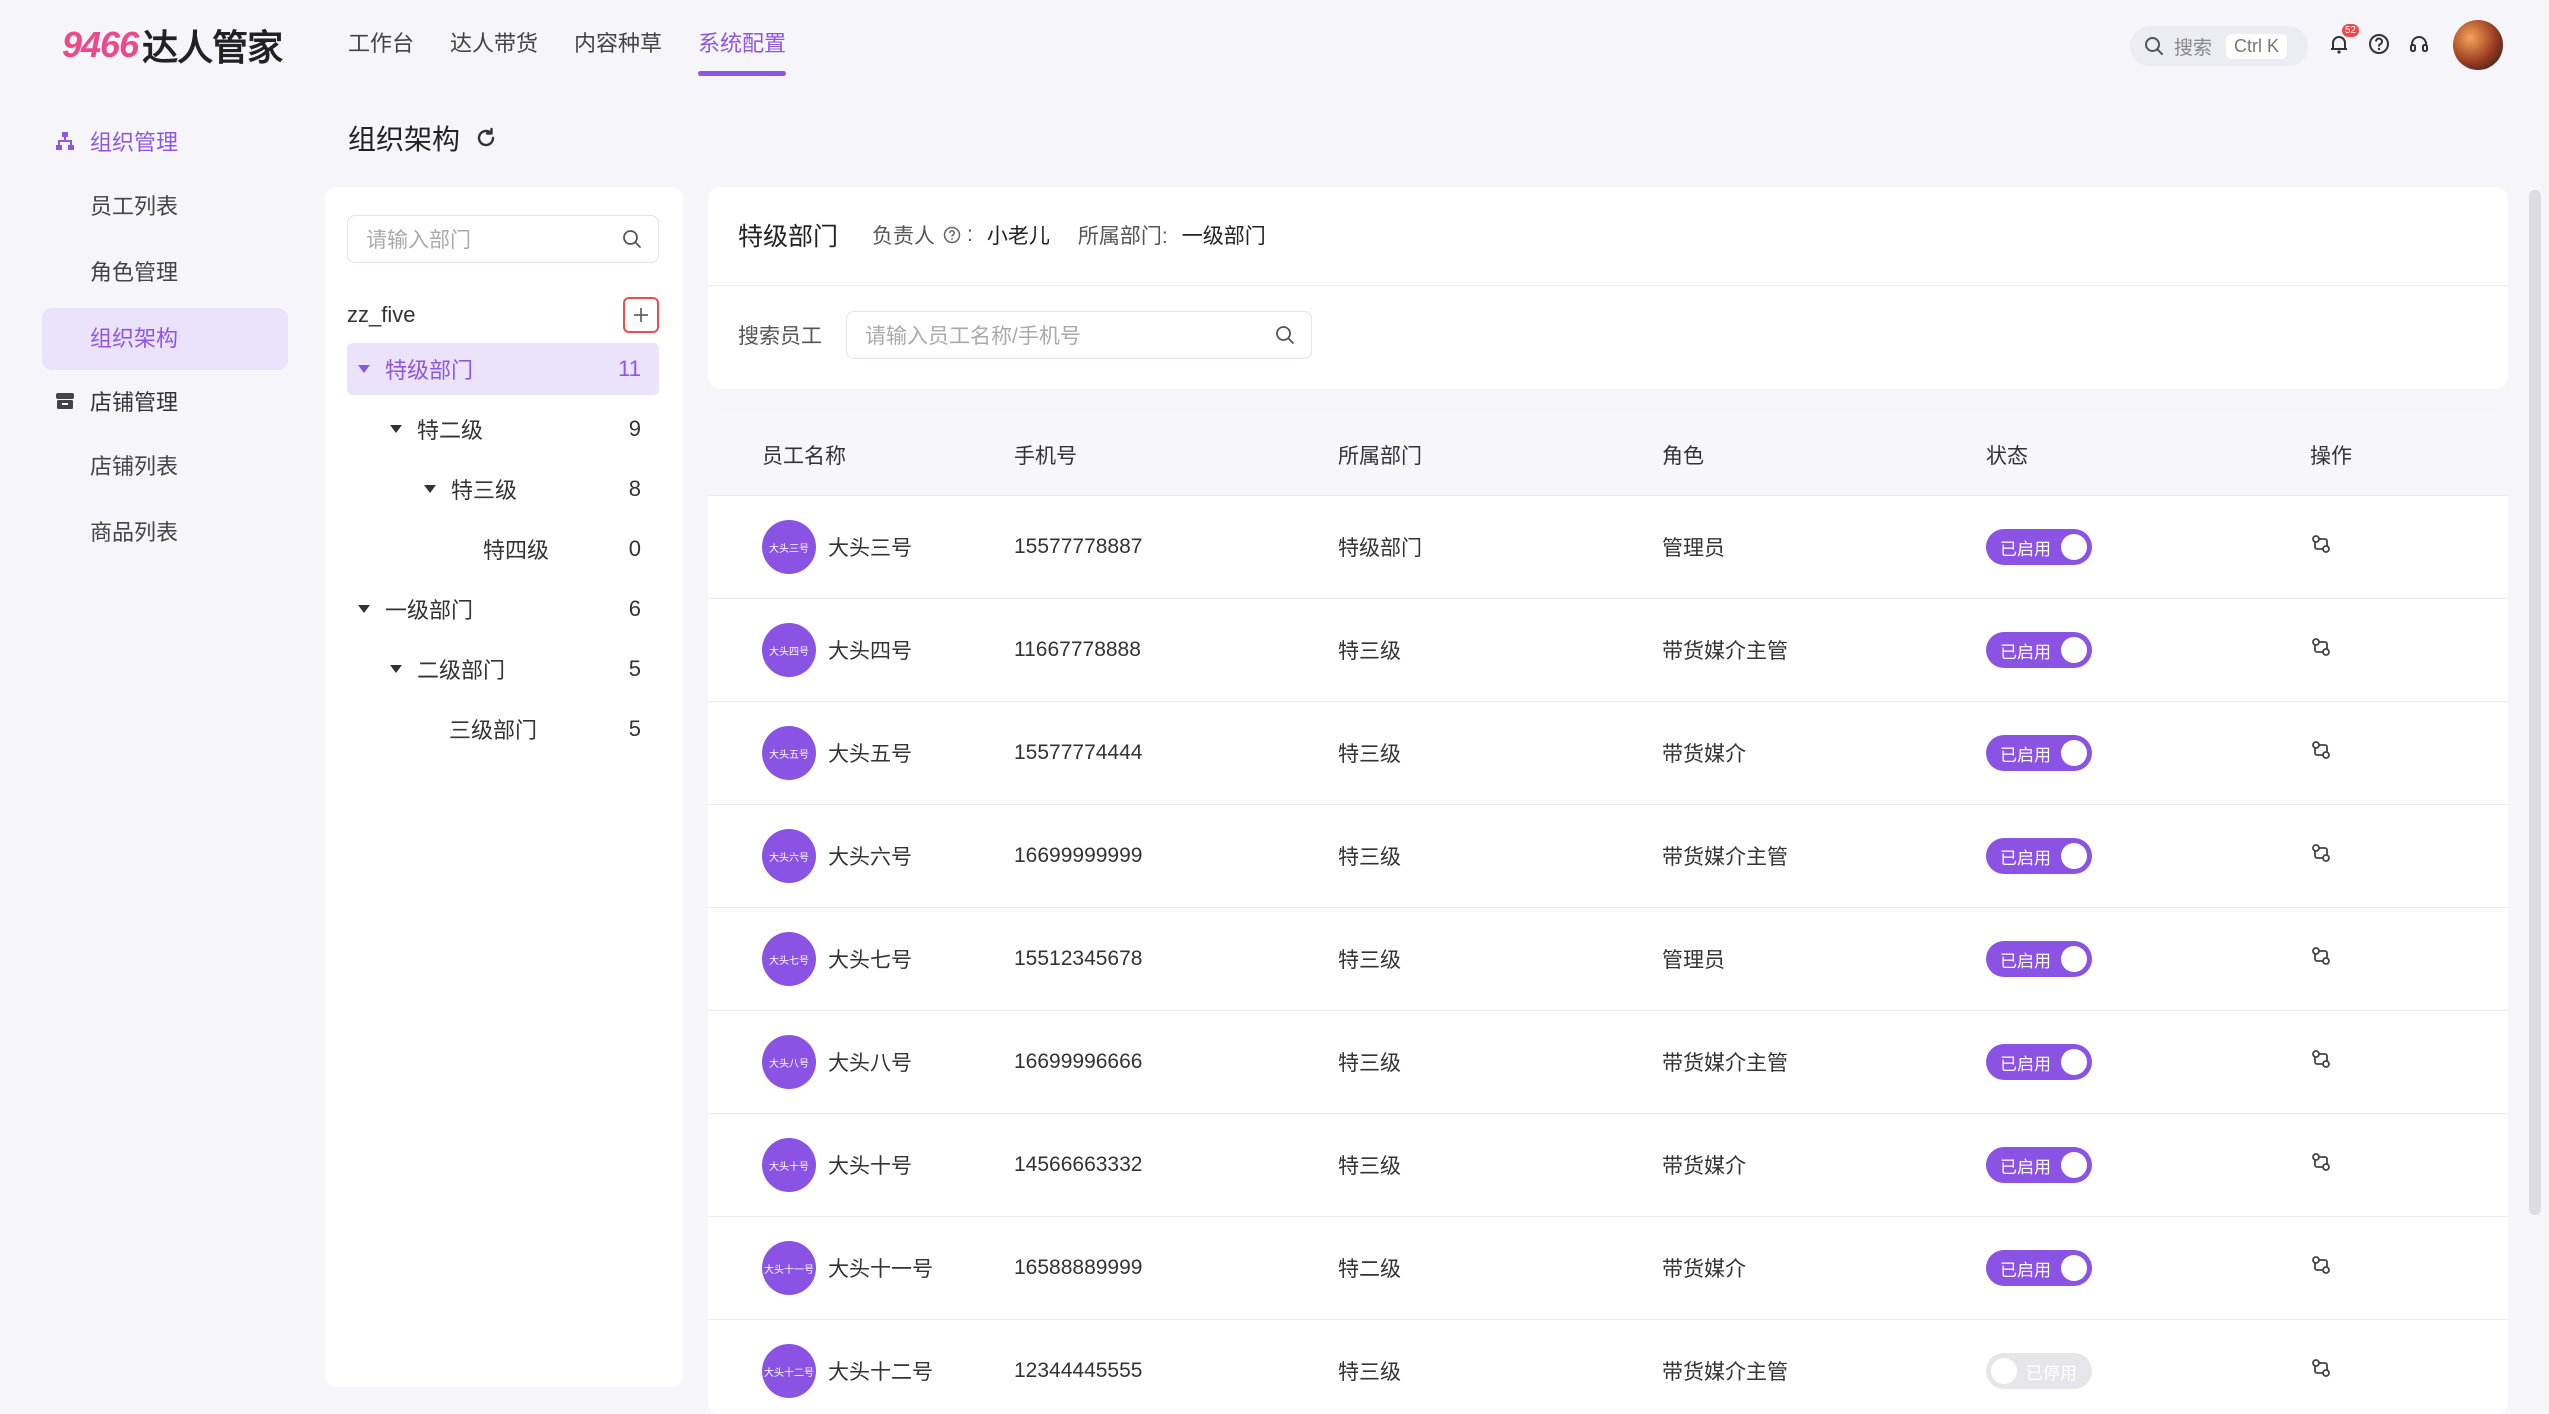  Describe the element at coordinates (503, 609) in the screenshot. I see `tree-node-level1-dept: 一级部门 6` at that location.